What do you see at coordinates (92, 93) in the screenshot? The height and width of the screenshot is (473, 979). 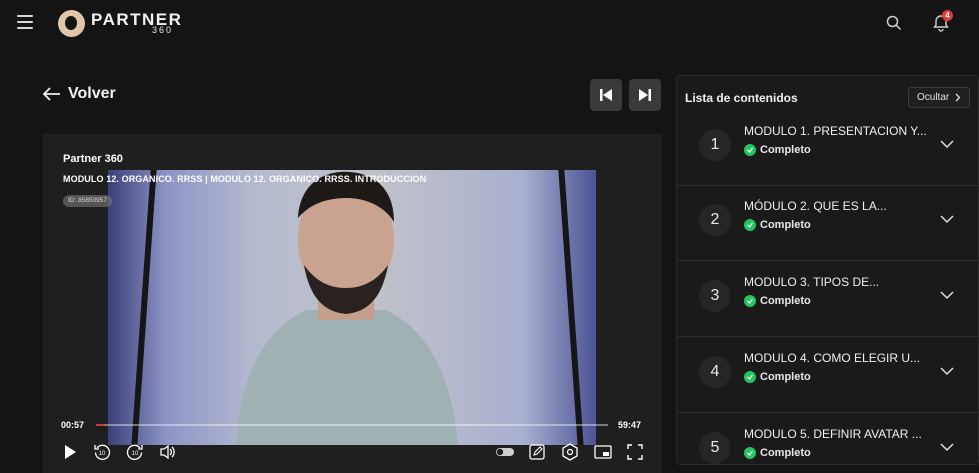 I see `back-label: Volver` at bounding box center [92, 93].